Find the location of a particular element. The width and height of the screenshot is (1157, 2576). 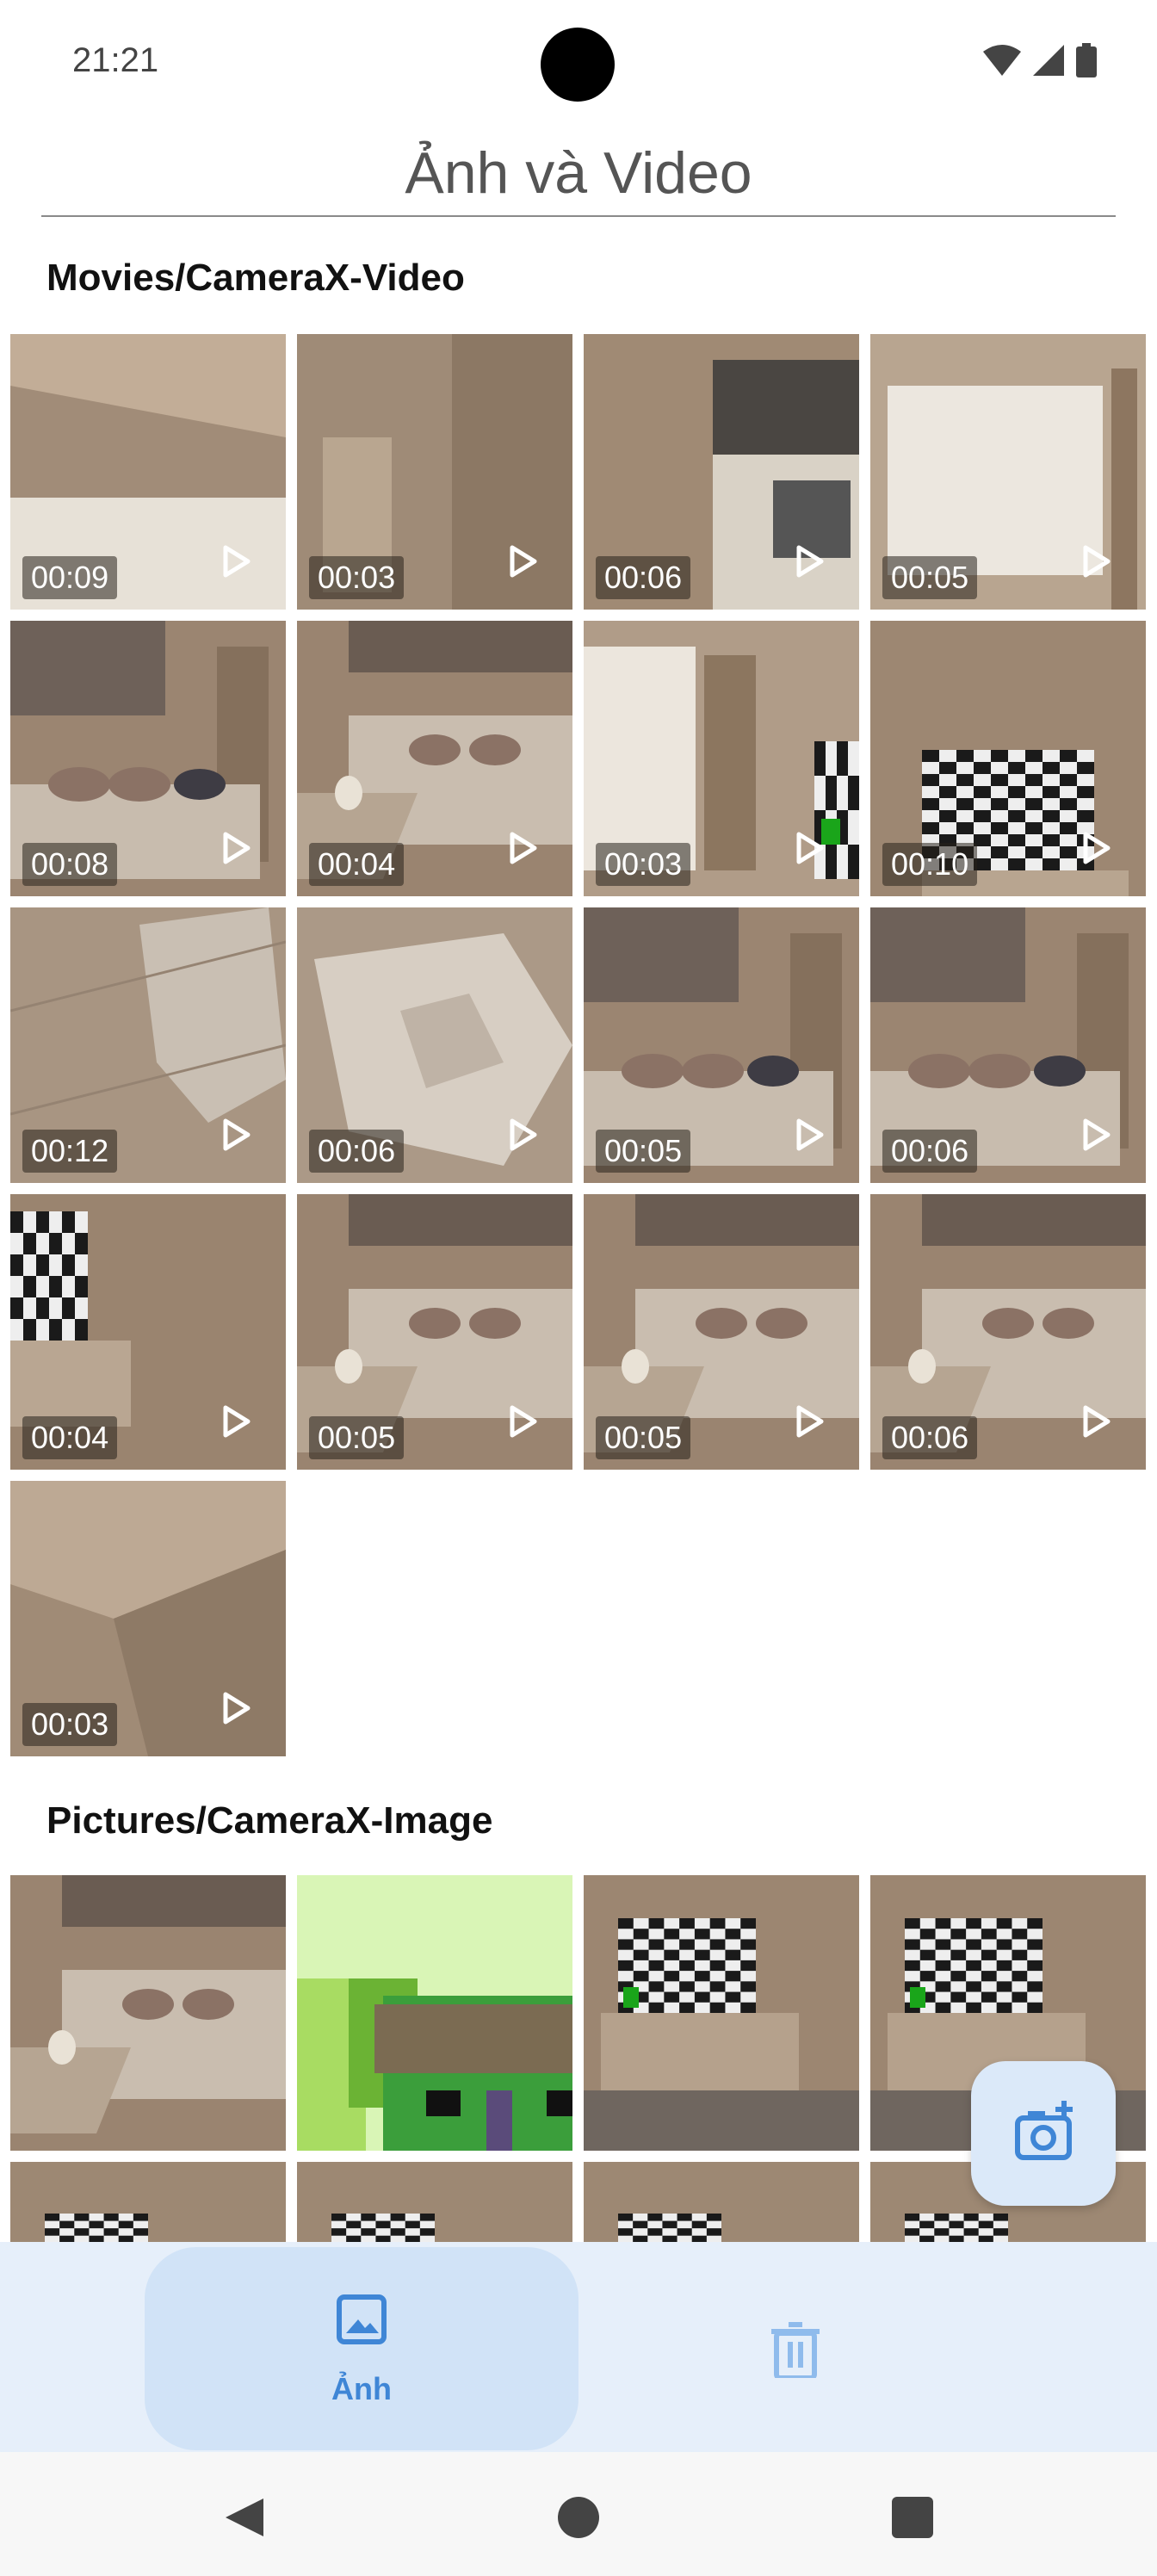

video-thumbnail: 00:12 is located at coordinates (148, 1045).